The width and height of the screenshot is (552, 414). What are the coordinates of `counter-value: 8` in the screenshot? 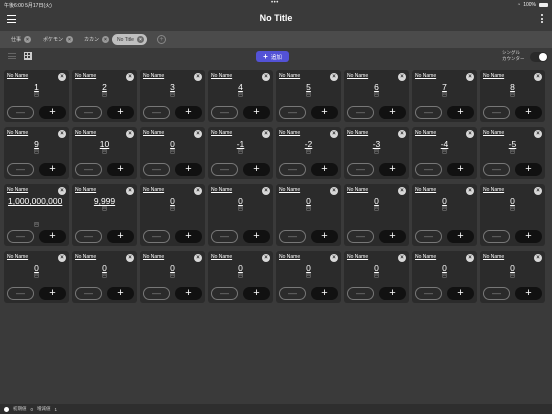 It's located at (512, 87).